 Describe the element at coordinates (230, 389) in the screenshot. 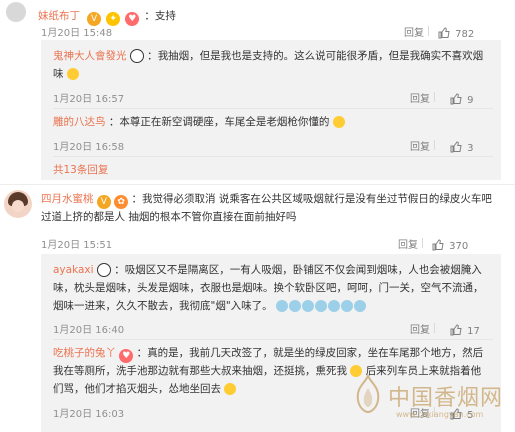

I see `emoji-icon` at that location.